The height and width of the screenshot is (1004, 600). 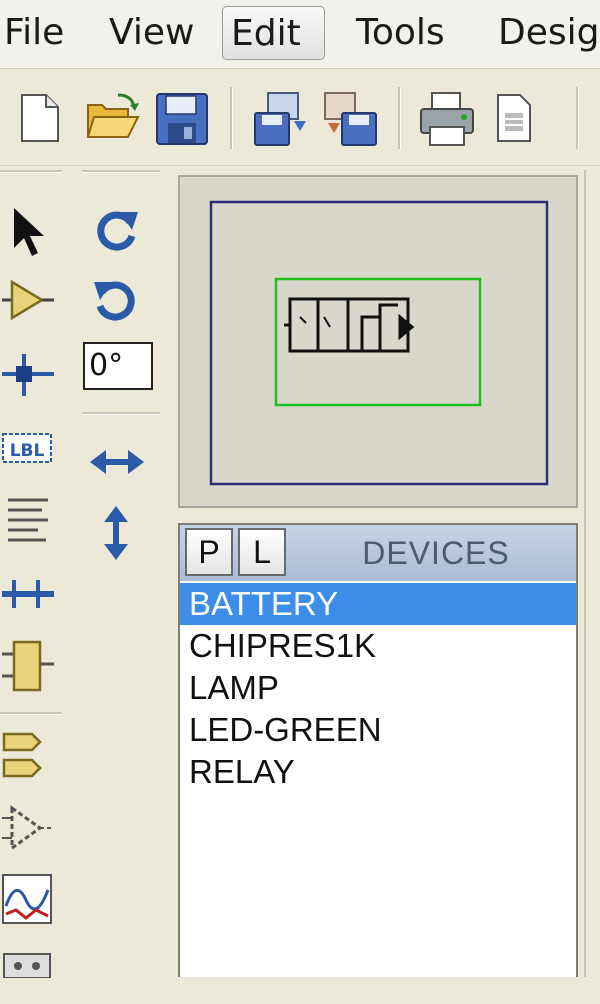 I want to click on device-list: BATTERY CHIPRES1K LAMP LED-GREEN RELAY, so click(x=378, y=688).